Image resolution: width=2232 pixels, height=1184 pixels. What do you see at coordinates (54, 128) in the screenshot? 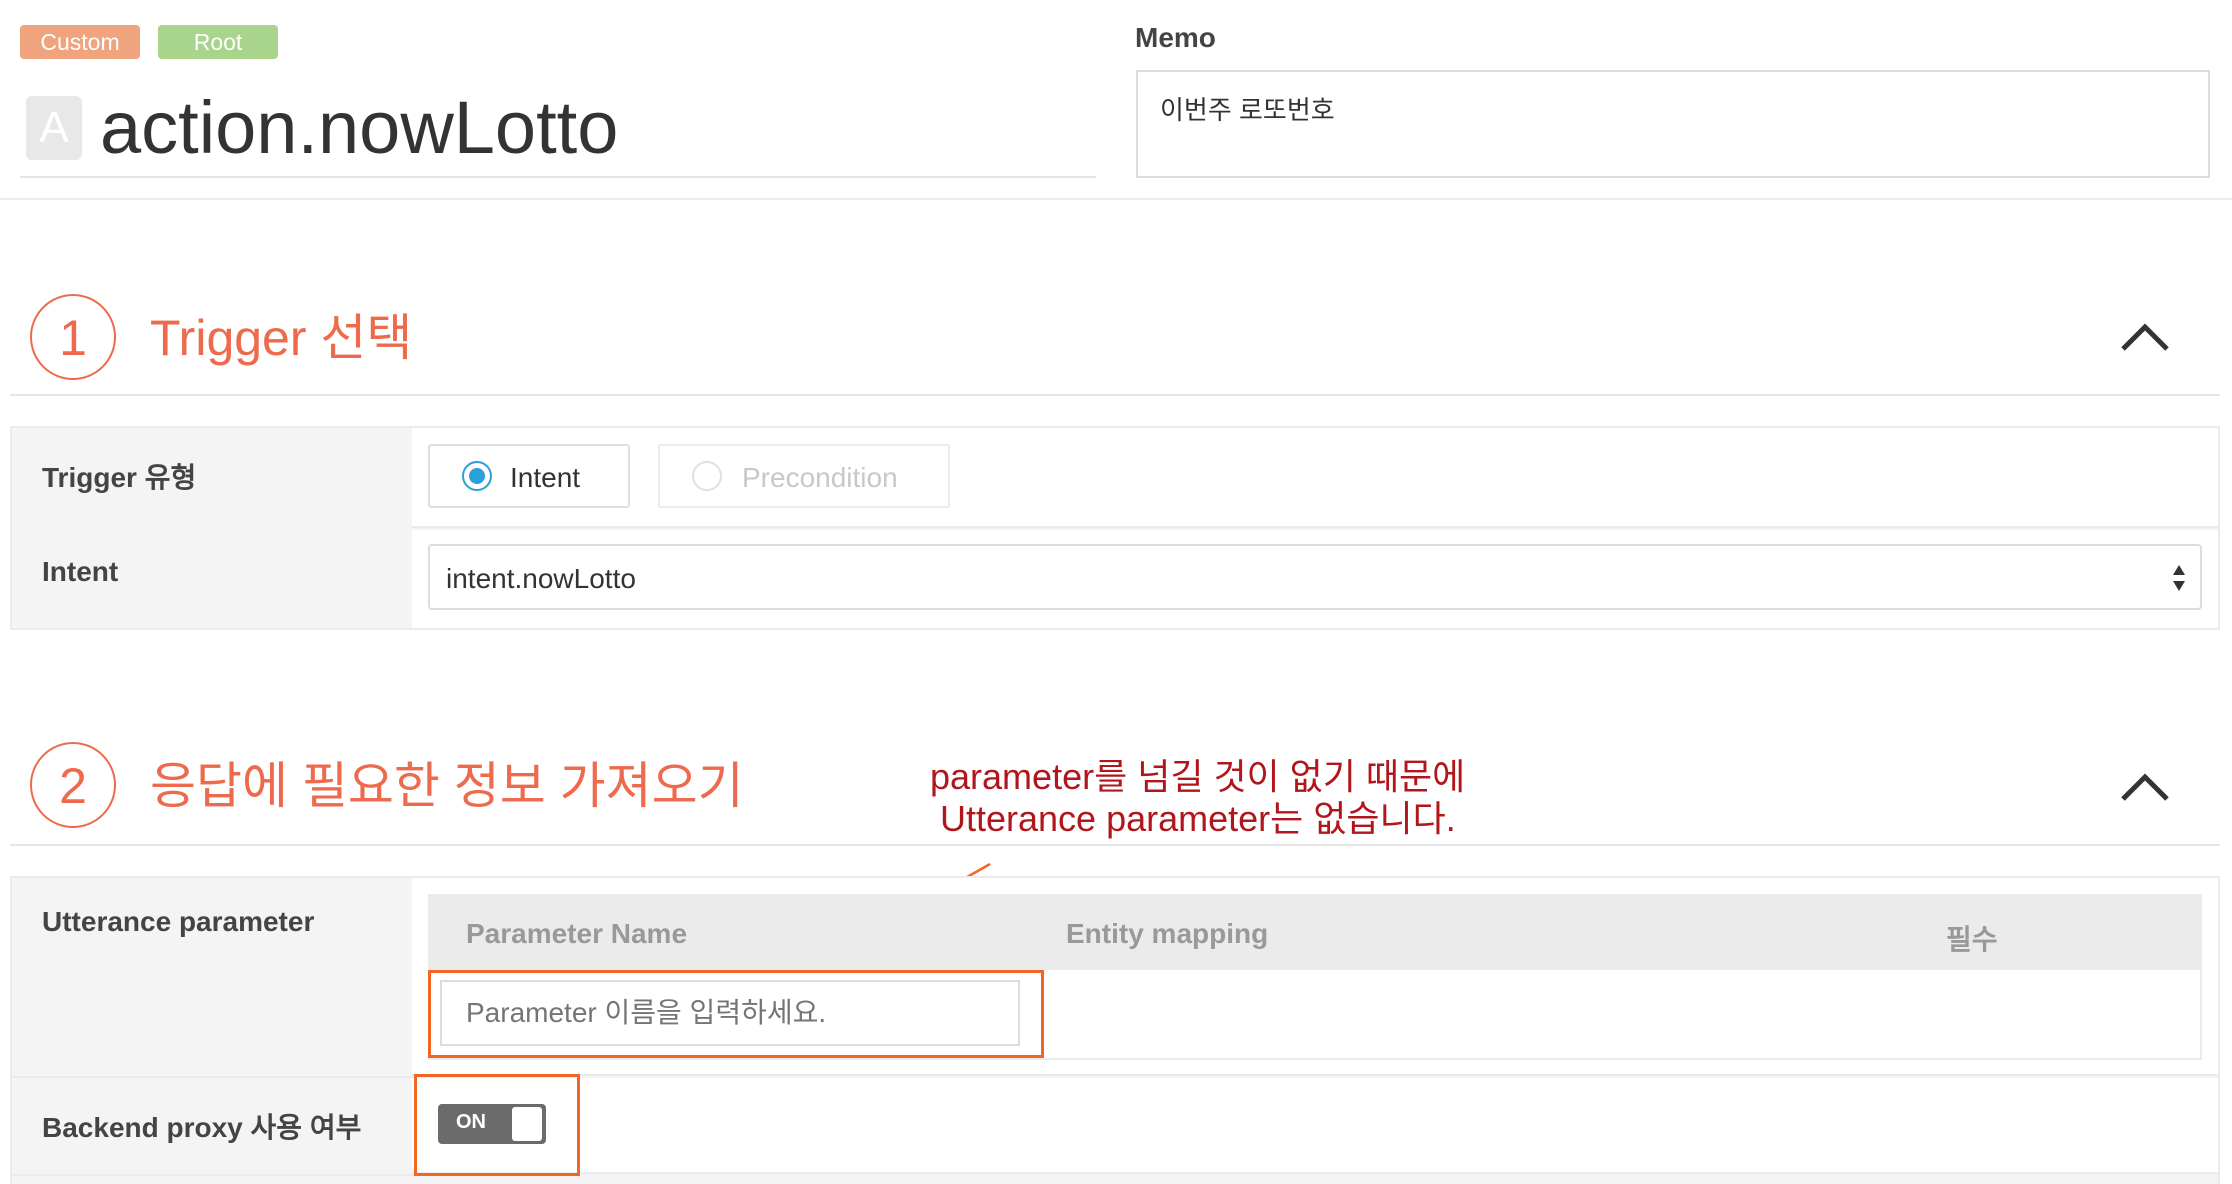
I see `action-type-icon: A` at bounding box center [54, 128].